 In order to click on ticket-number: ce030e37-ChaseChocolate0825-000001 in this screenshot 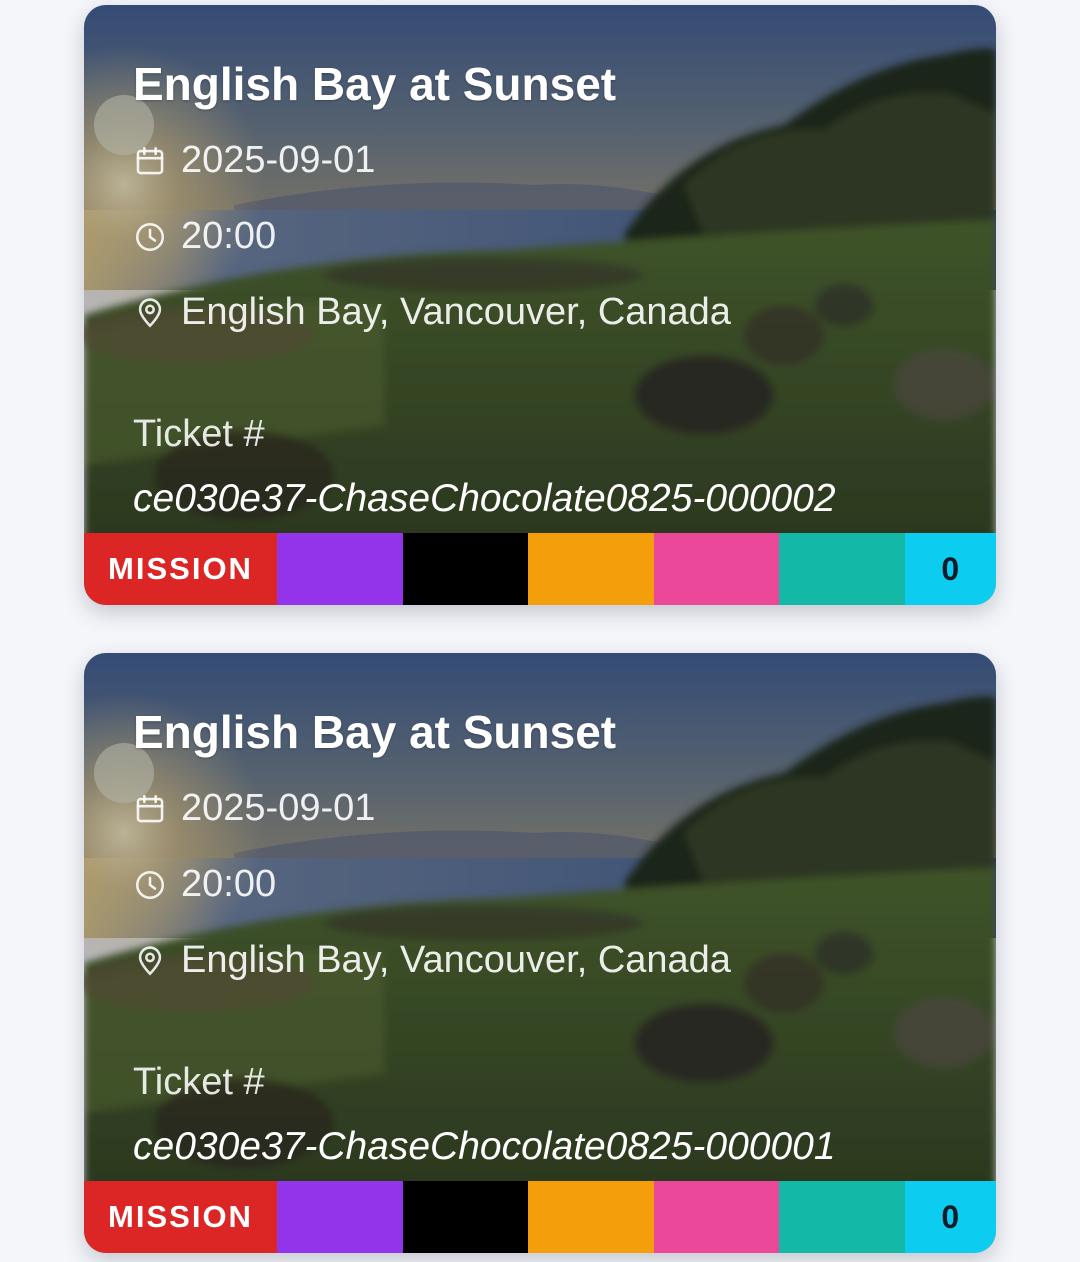, I will do `click(484, 1146)`.